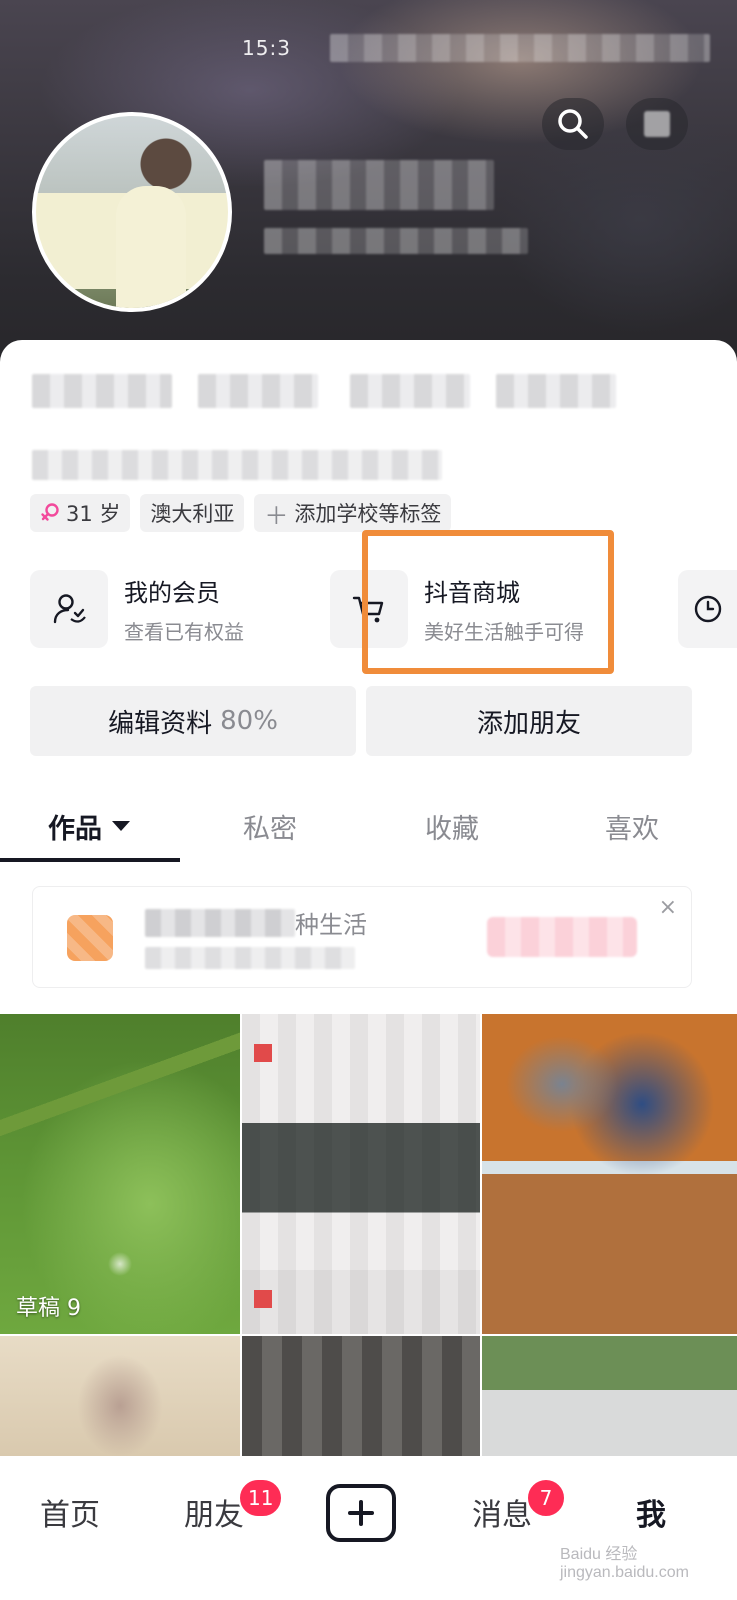 The width and height of the screenshot is (737, 1600). I want to click on messages-badge: 7, so click(546, 1498).